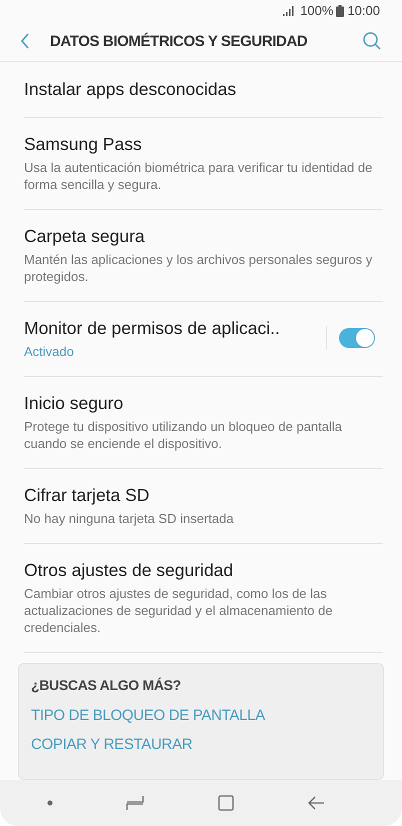 The height and width of the screenshot is (826, 402). What do you see at coordinates (363, 10) in the screenshot?
I see `clock: 10:00` at bounding box center [363, 10].